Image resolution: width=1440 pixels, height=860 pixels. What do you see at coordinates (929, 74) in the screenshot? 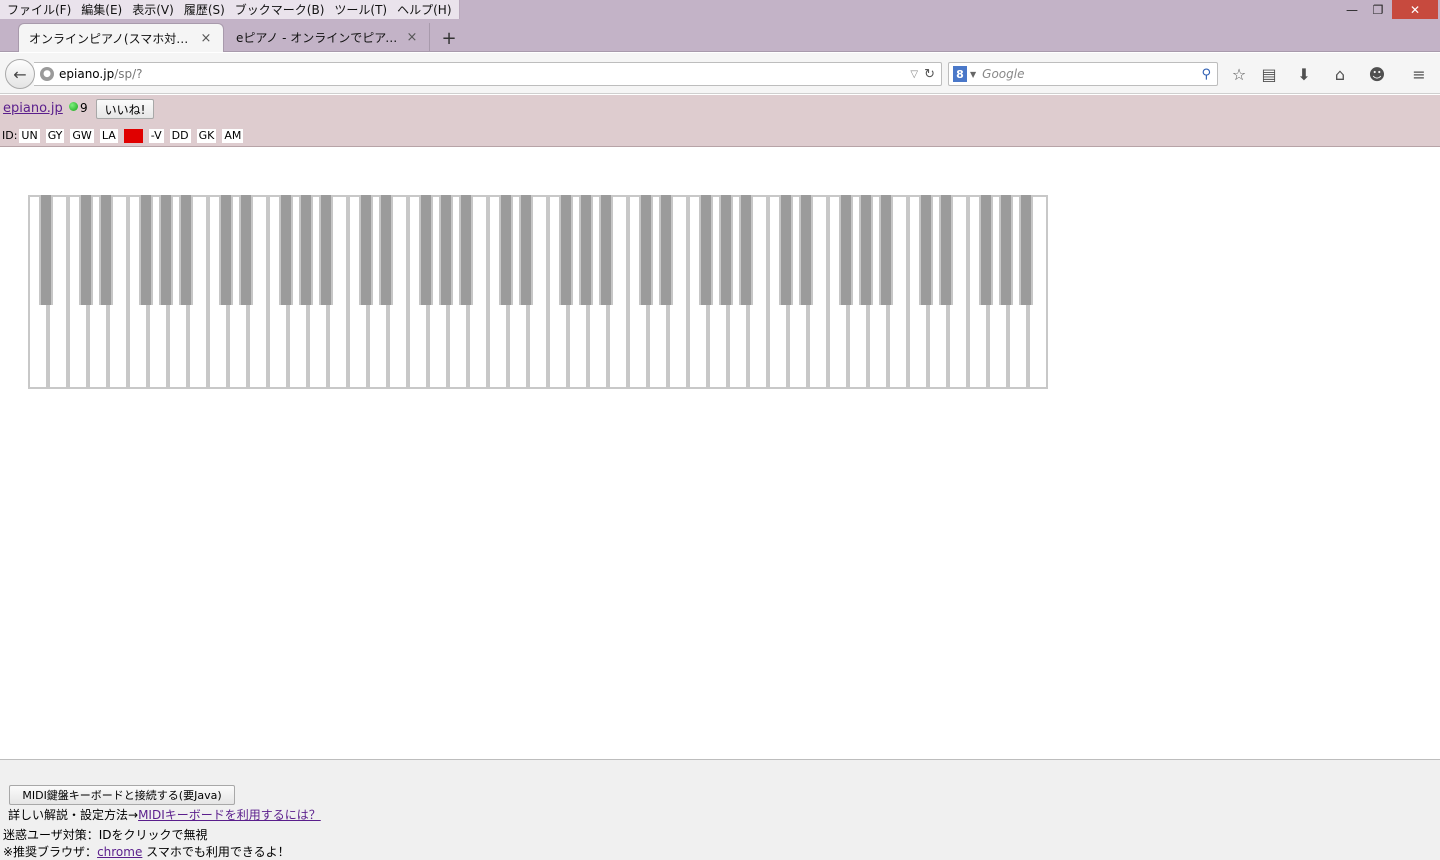
I see `reload-icon: ↻` at bounding box center [929, 74].